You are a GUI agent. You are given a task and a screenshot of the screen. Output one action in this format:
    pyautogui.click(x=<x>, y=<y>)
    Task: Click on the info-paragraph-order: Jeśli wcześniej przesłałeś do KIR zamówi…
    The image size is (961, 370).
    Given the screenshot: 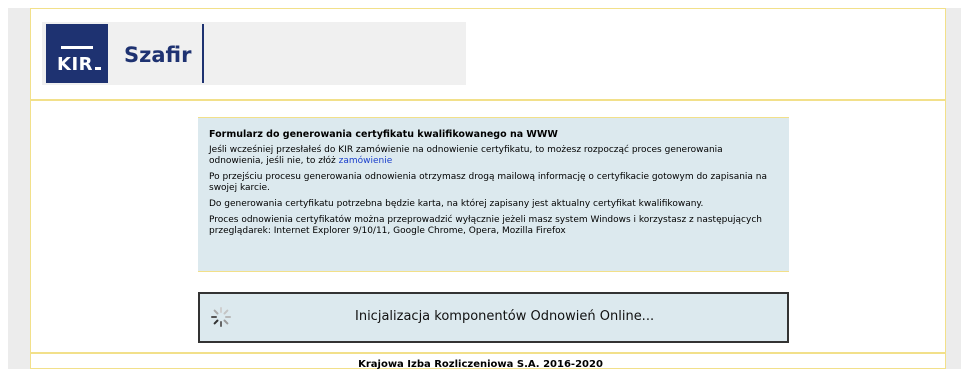 What is the action you would take?
    pyautogui.click(x=493, y=156)
    